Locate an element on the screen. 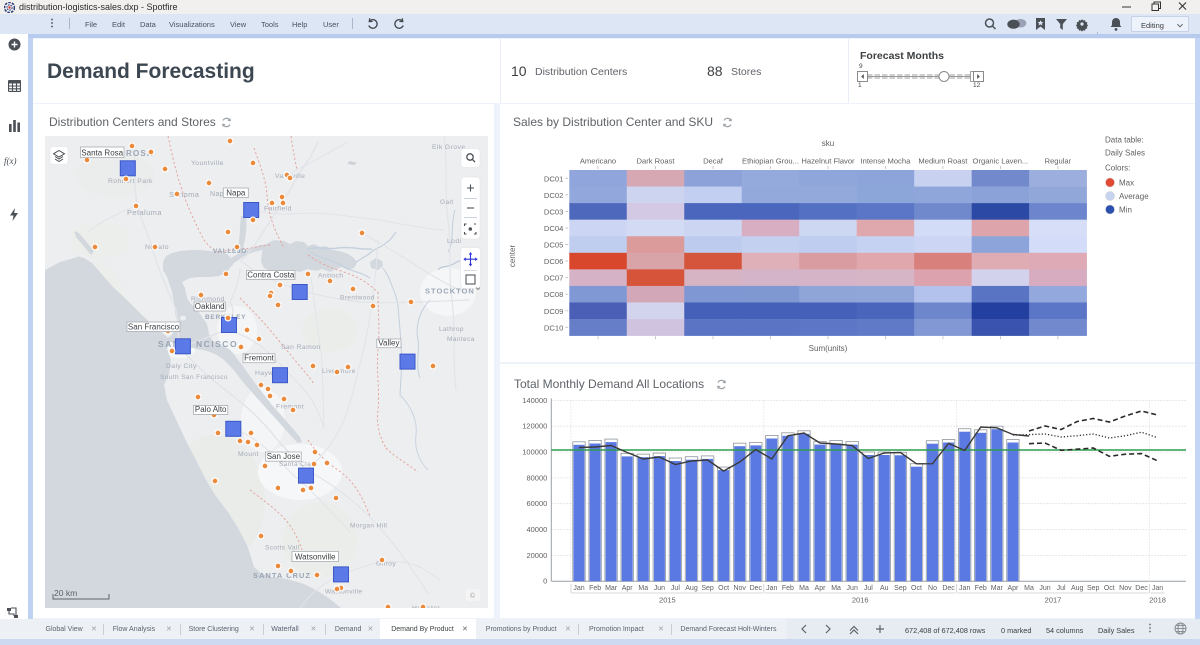 The height and width of the screenshot is (645, 1200). svg-text: Data table: is located at coordinates (1124, 140).